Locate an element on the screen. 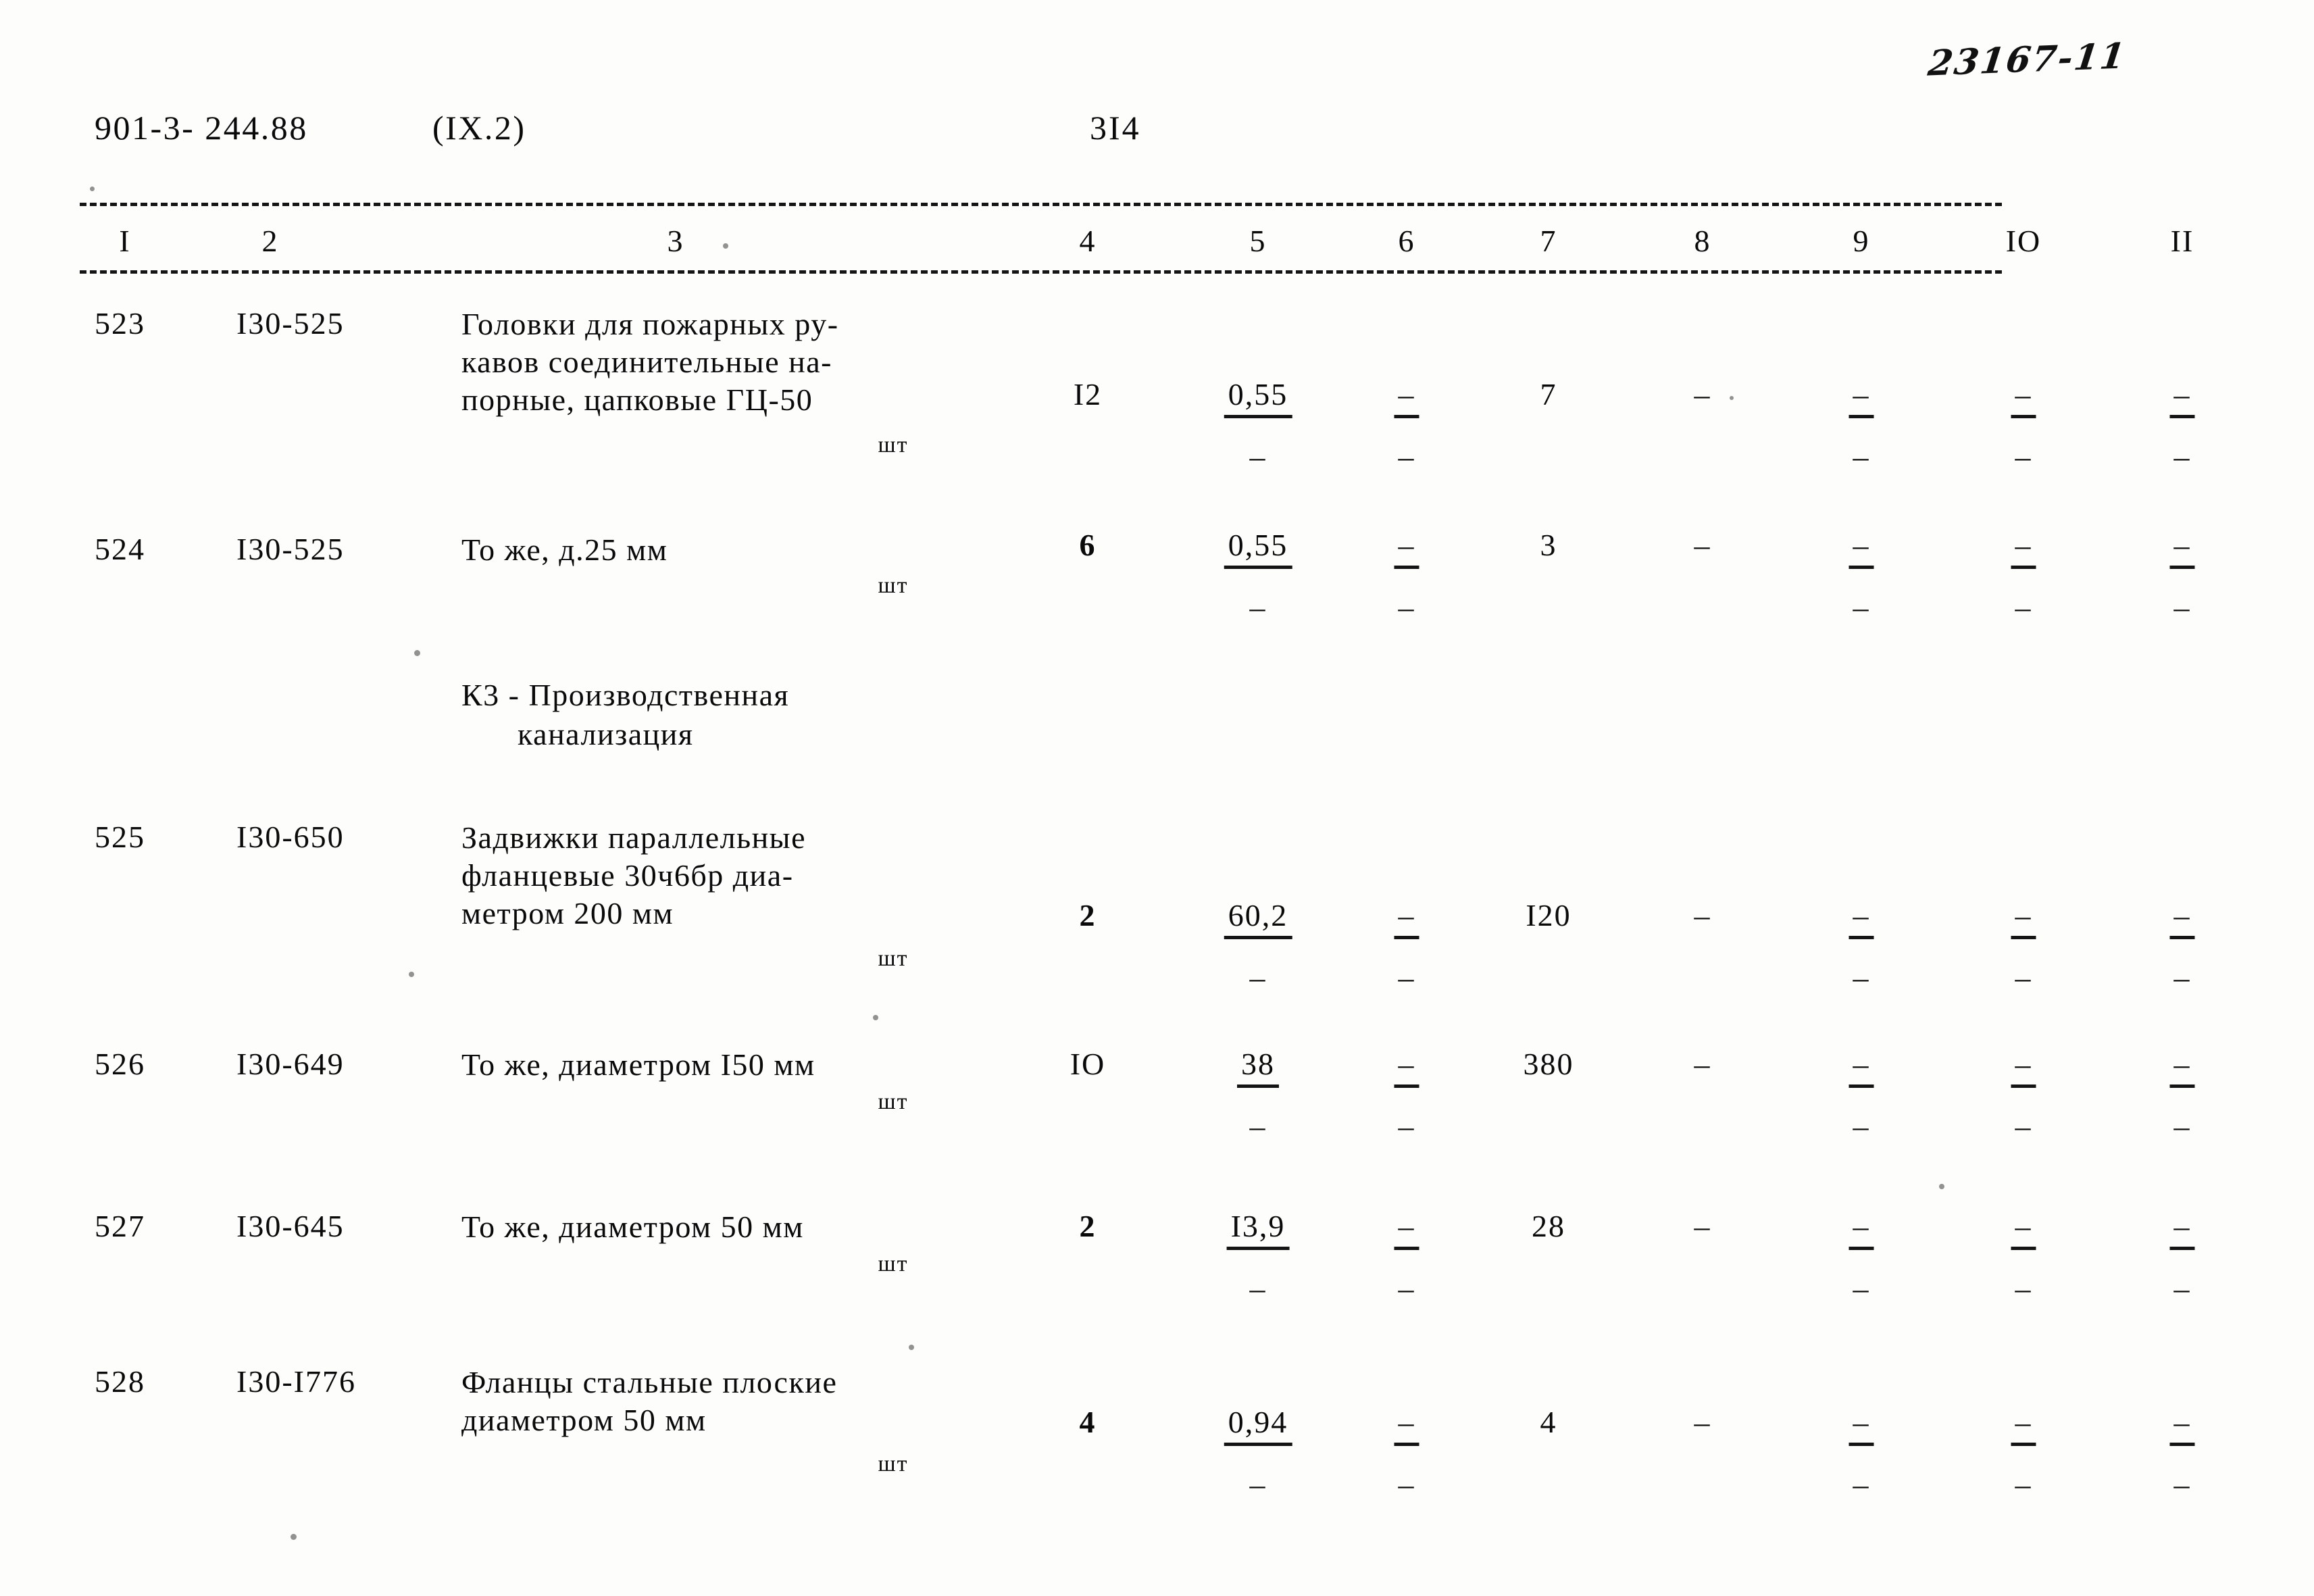  row-item-code: I30-650 is located at coordinates (291, 837).